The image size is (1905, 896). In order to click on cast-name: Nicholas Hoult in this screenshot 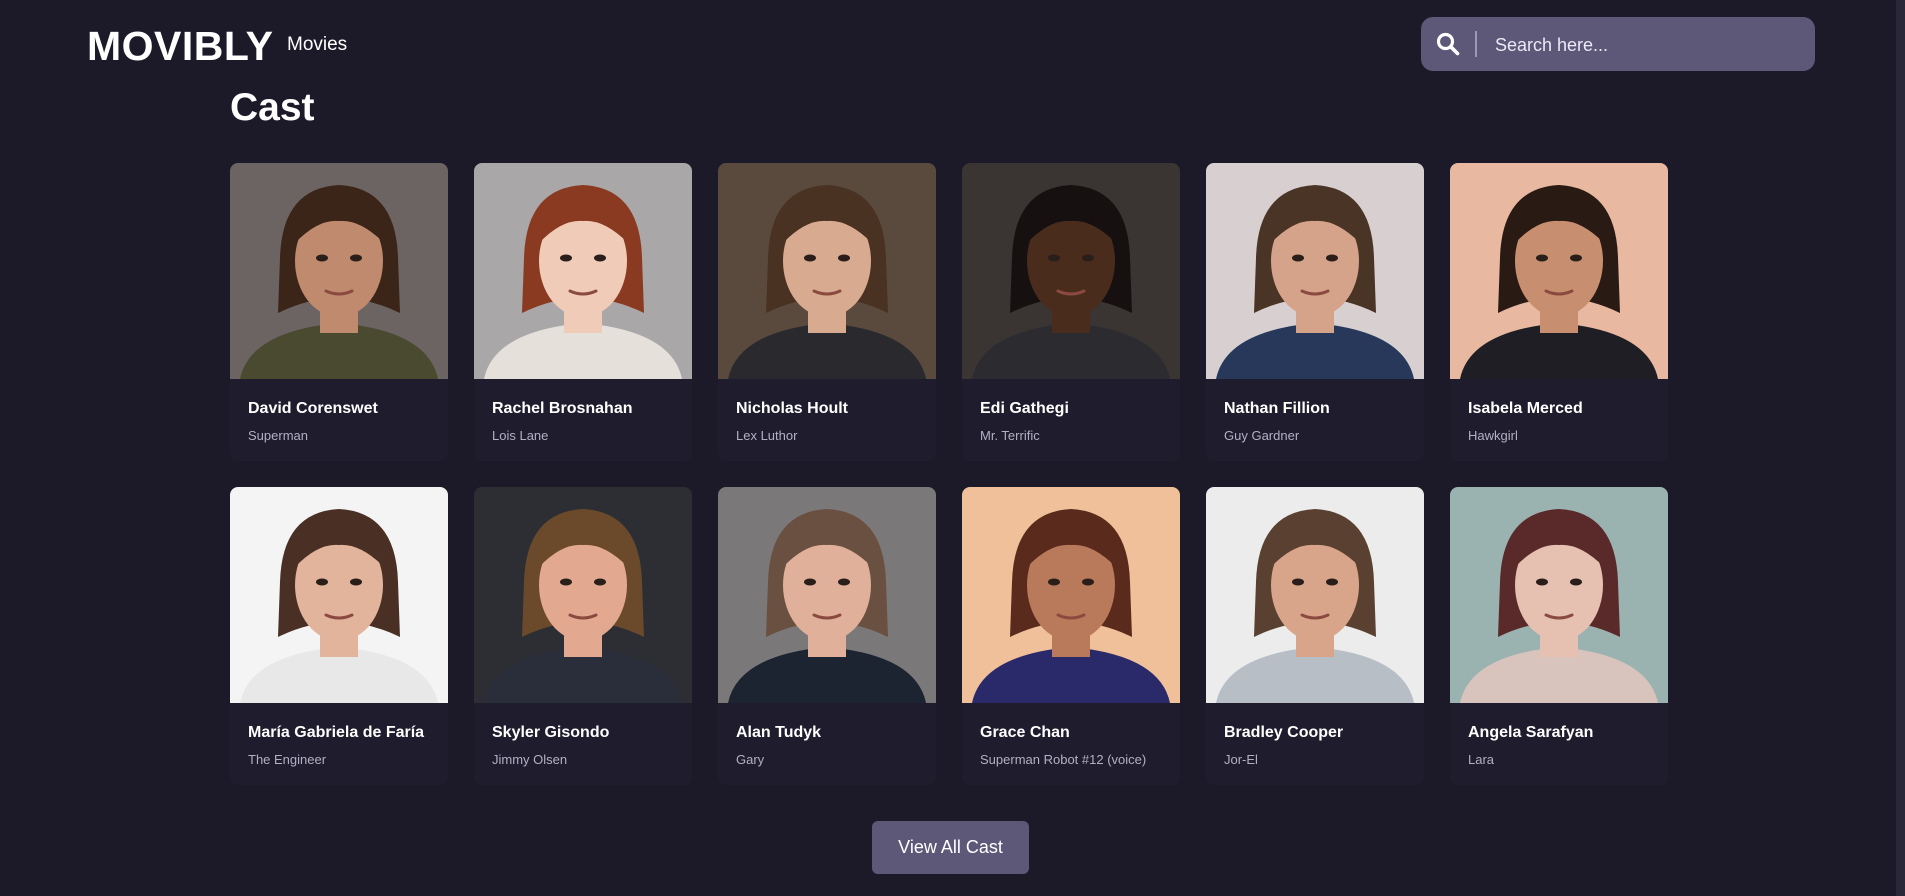, I will do `click(792, 409)`.